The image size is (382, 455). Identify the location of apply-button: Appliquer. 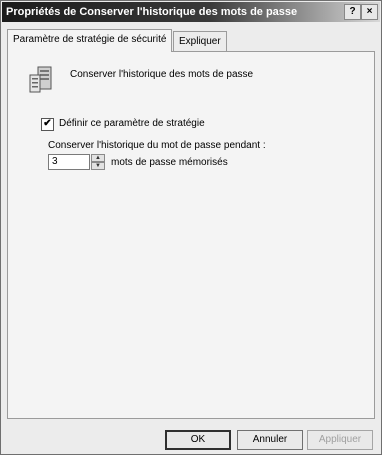
(340, 440).